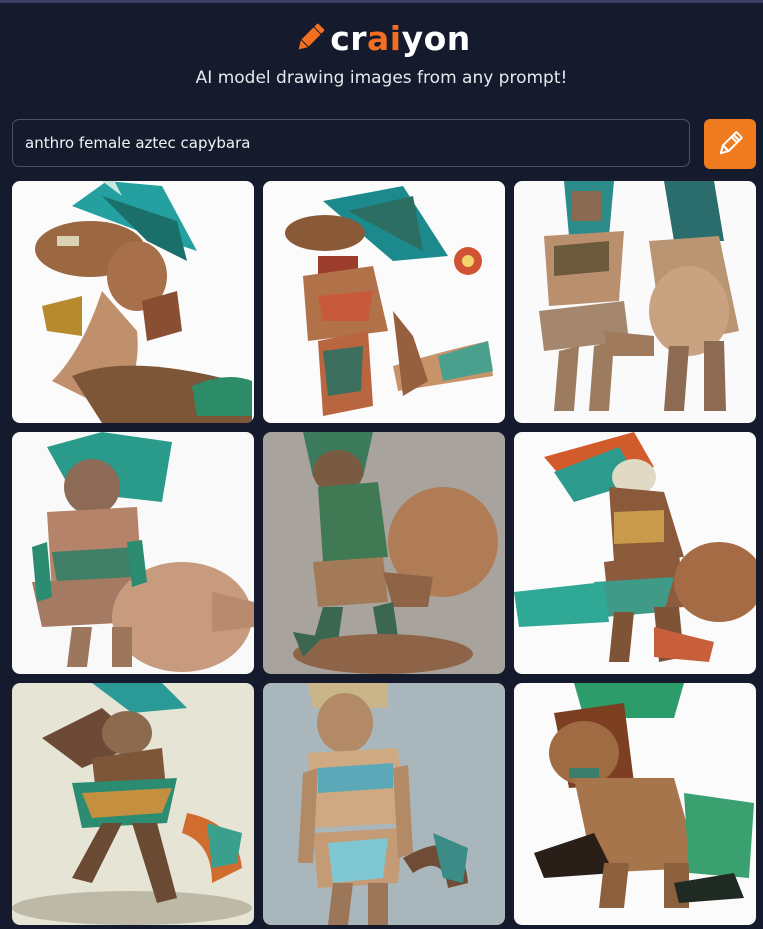 Image resolution: width=763 pixels, height=929 pixels. I want to click on page-subtitle: AI model drawing images from any prompt!, so click(381, 78).